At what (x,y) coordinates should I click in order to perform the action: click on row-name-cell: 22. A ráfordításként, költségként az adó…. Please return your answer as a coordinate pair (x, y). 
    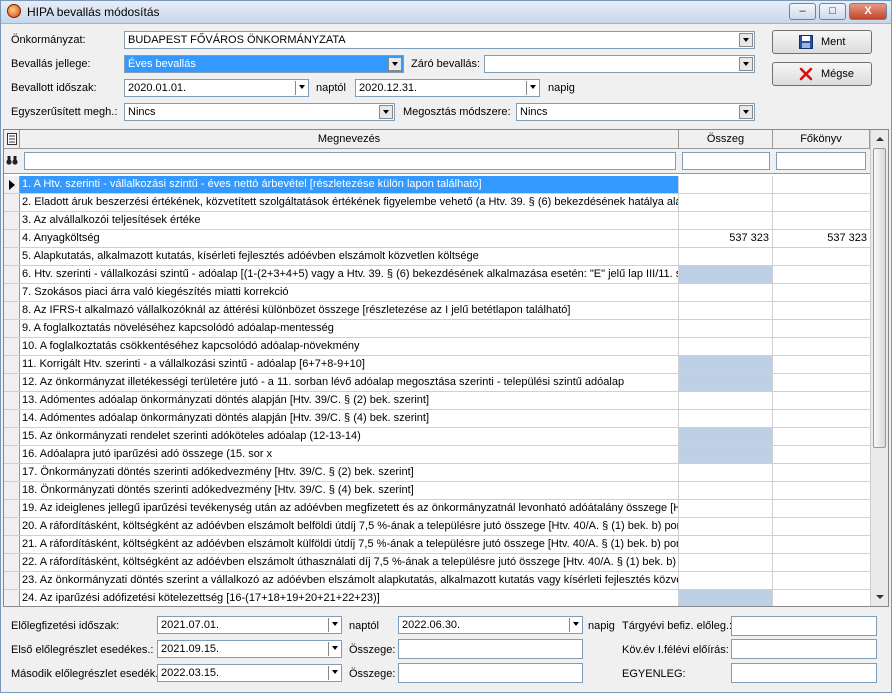
    Looking at the image, I should click on (349, 562).